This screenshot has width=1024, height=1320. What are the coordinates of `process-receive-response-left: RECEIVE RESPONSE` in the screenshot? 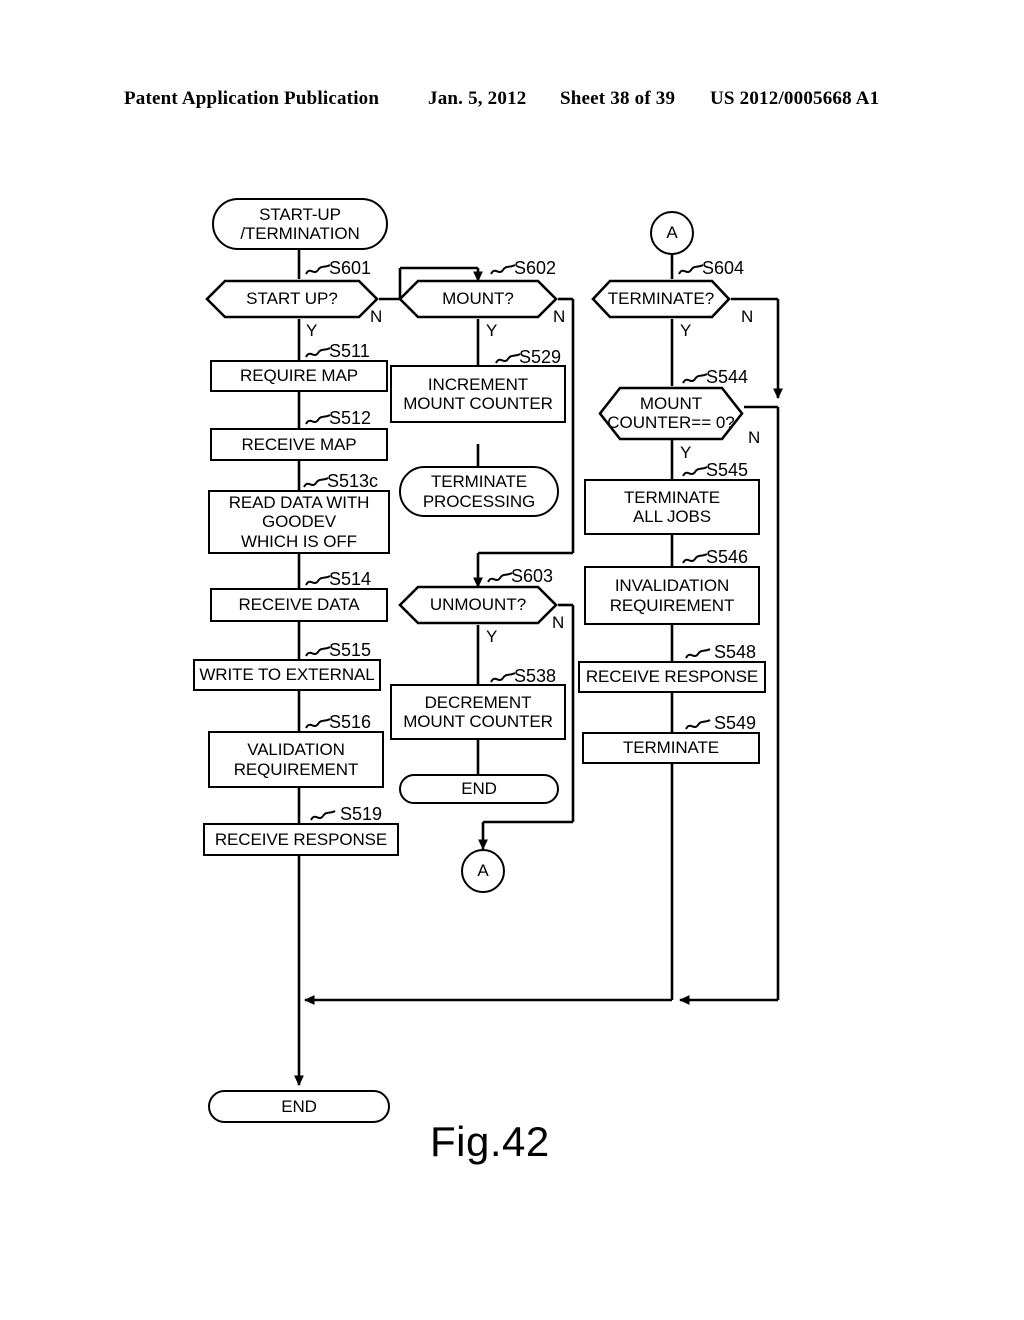 It's located at (301, 839).